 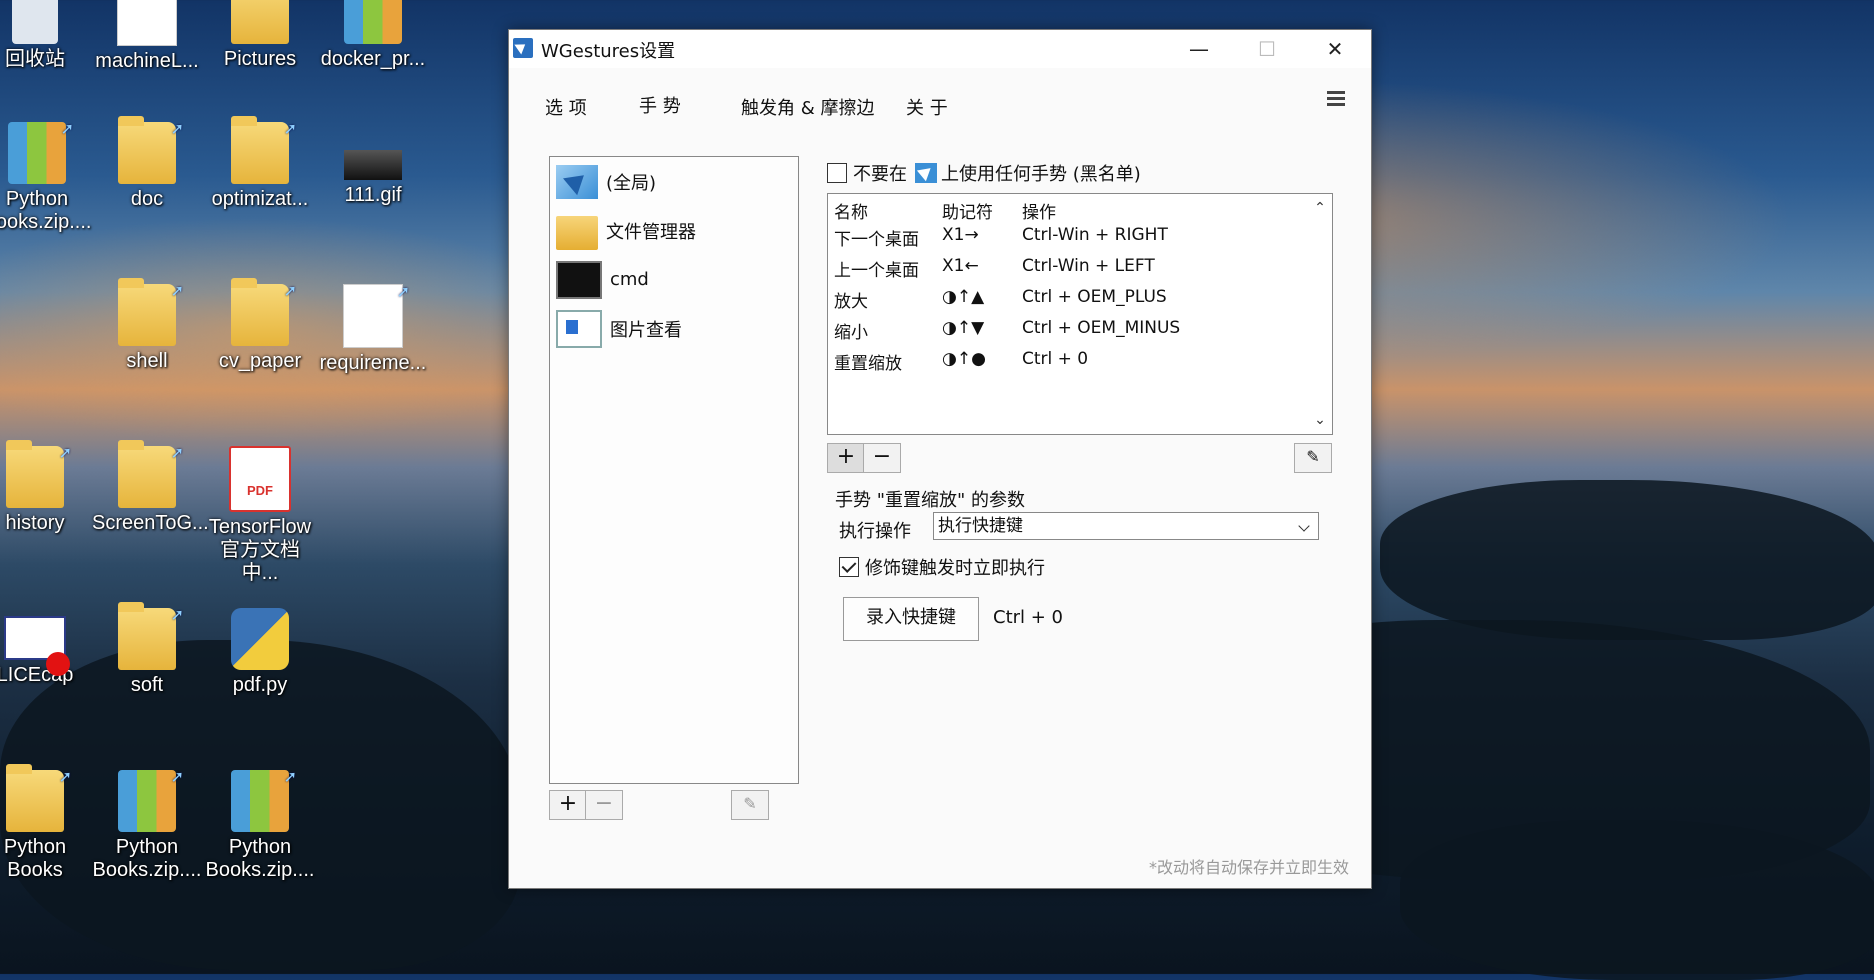 What do you see at coordinates (151, 800) in the screenshot?
I see `zip-icon: ➚` at bounding box center [151, 800].